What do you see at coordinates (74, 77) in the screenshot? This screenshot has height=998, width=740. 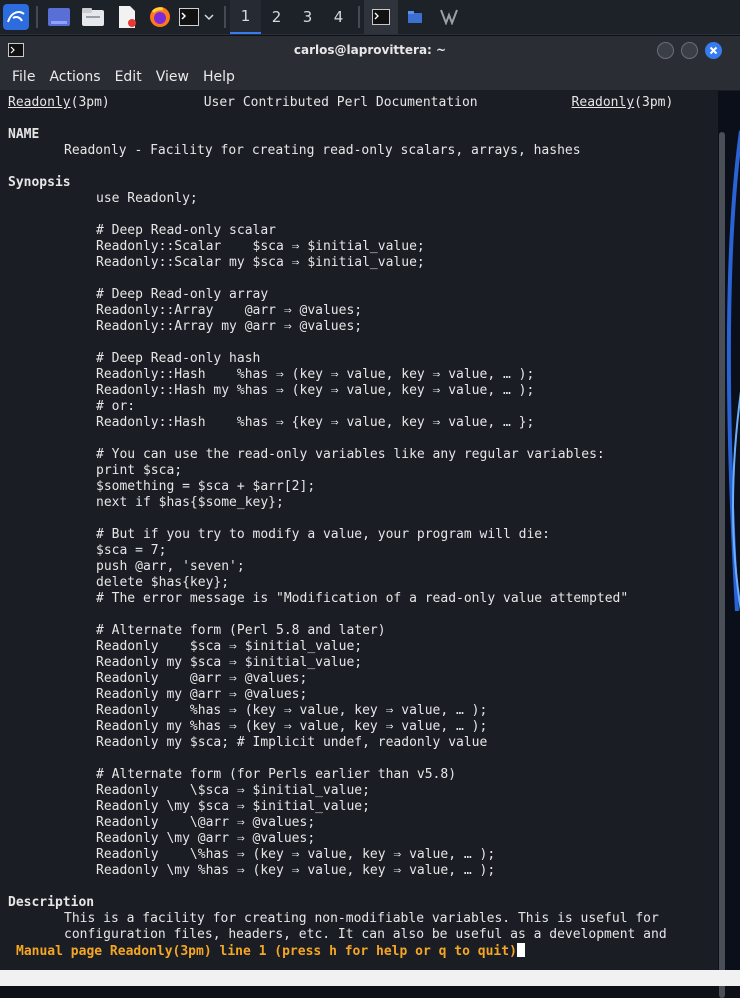 I see `menu-actions: Actions` at bounding box center [74, 77].